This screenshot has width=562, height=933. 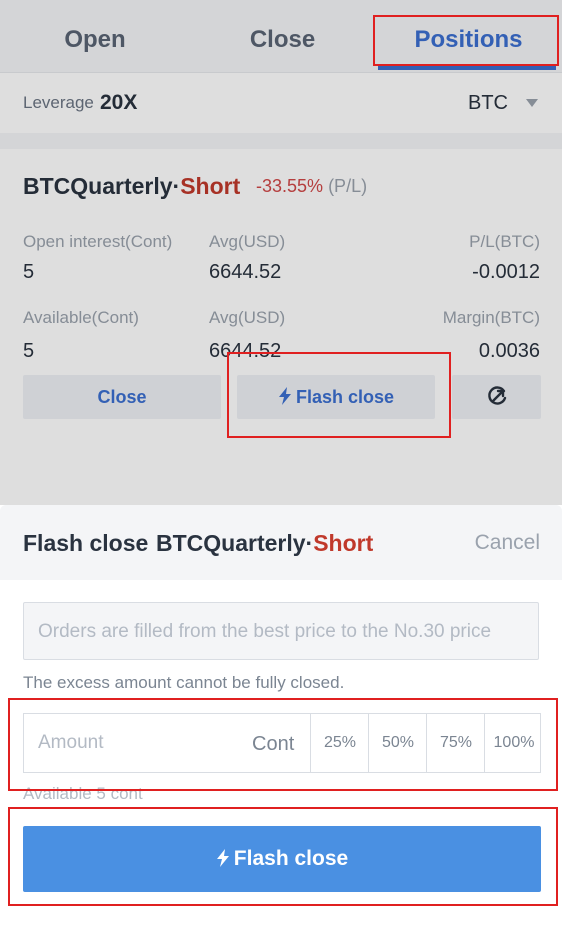 What do you see at coordinates (507, 543) in the screenshot?
I see `cancel-button: Cancel` at bounding box center [507, 543].